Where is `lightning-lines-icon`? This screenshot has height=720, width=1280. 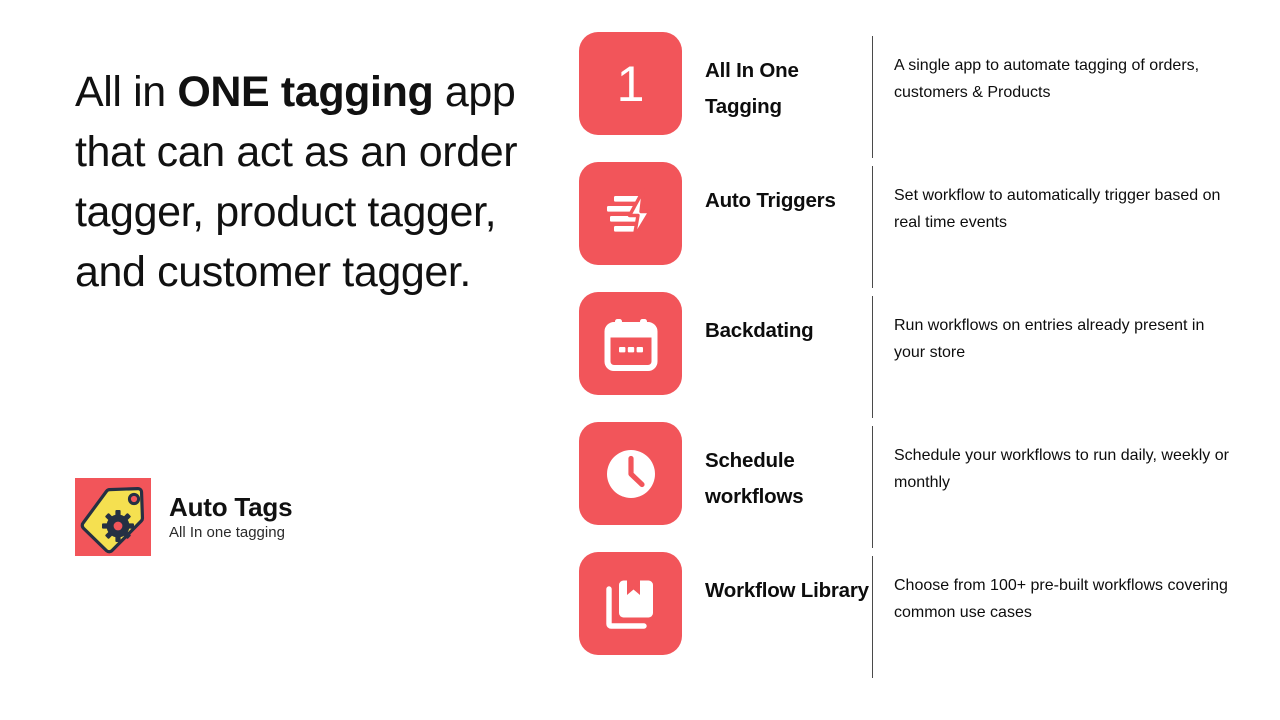 lightning-lines-icon is located at coordinates (629, 213).